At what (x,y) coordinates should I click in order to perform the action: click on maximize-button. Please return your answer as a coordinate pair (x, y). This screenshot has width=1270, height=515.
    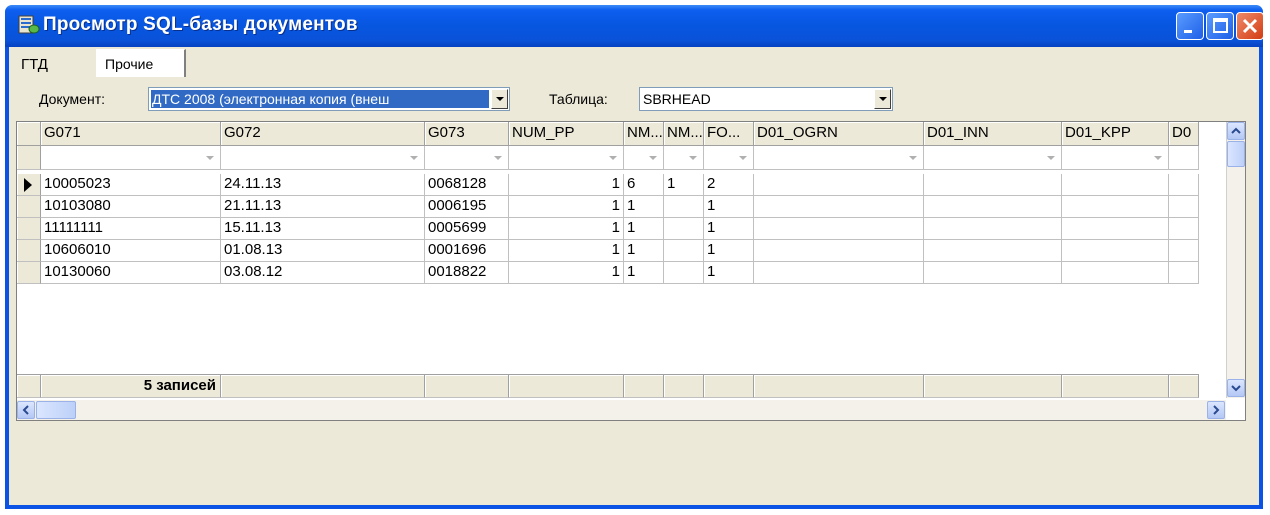
    Looking at the image, I should click on (1220, 26).